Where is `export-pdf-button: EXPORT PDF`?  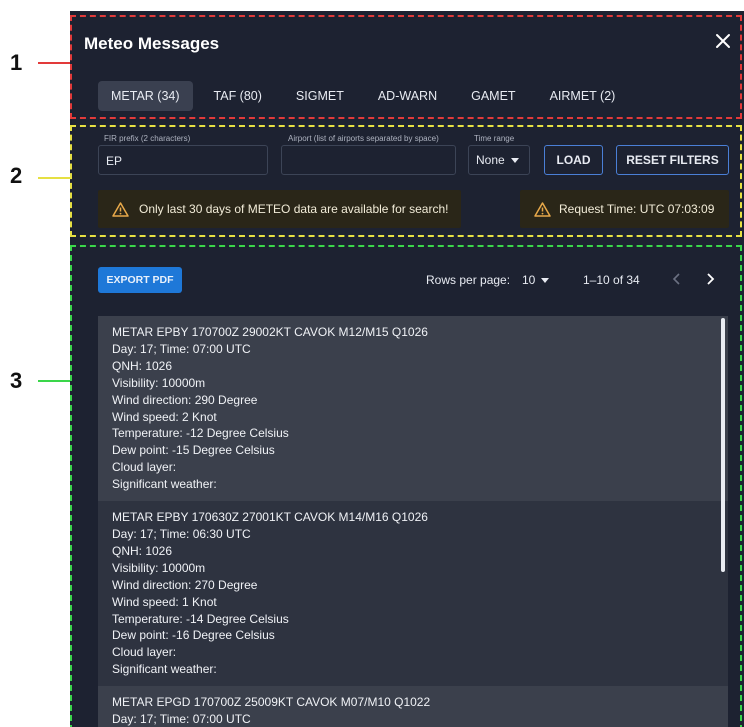 export-pdf-button: EXPORT PDF is located at coordinates (140, 280).